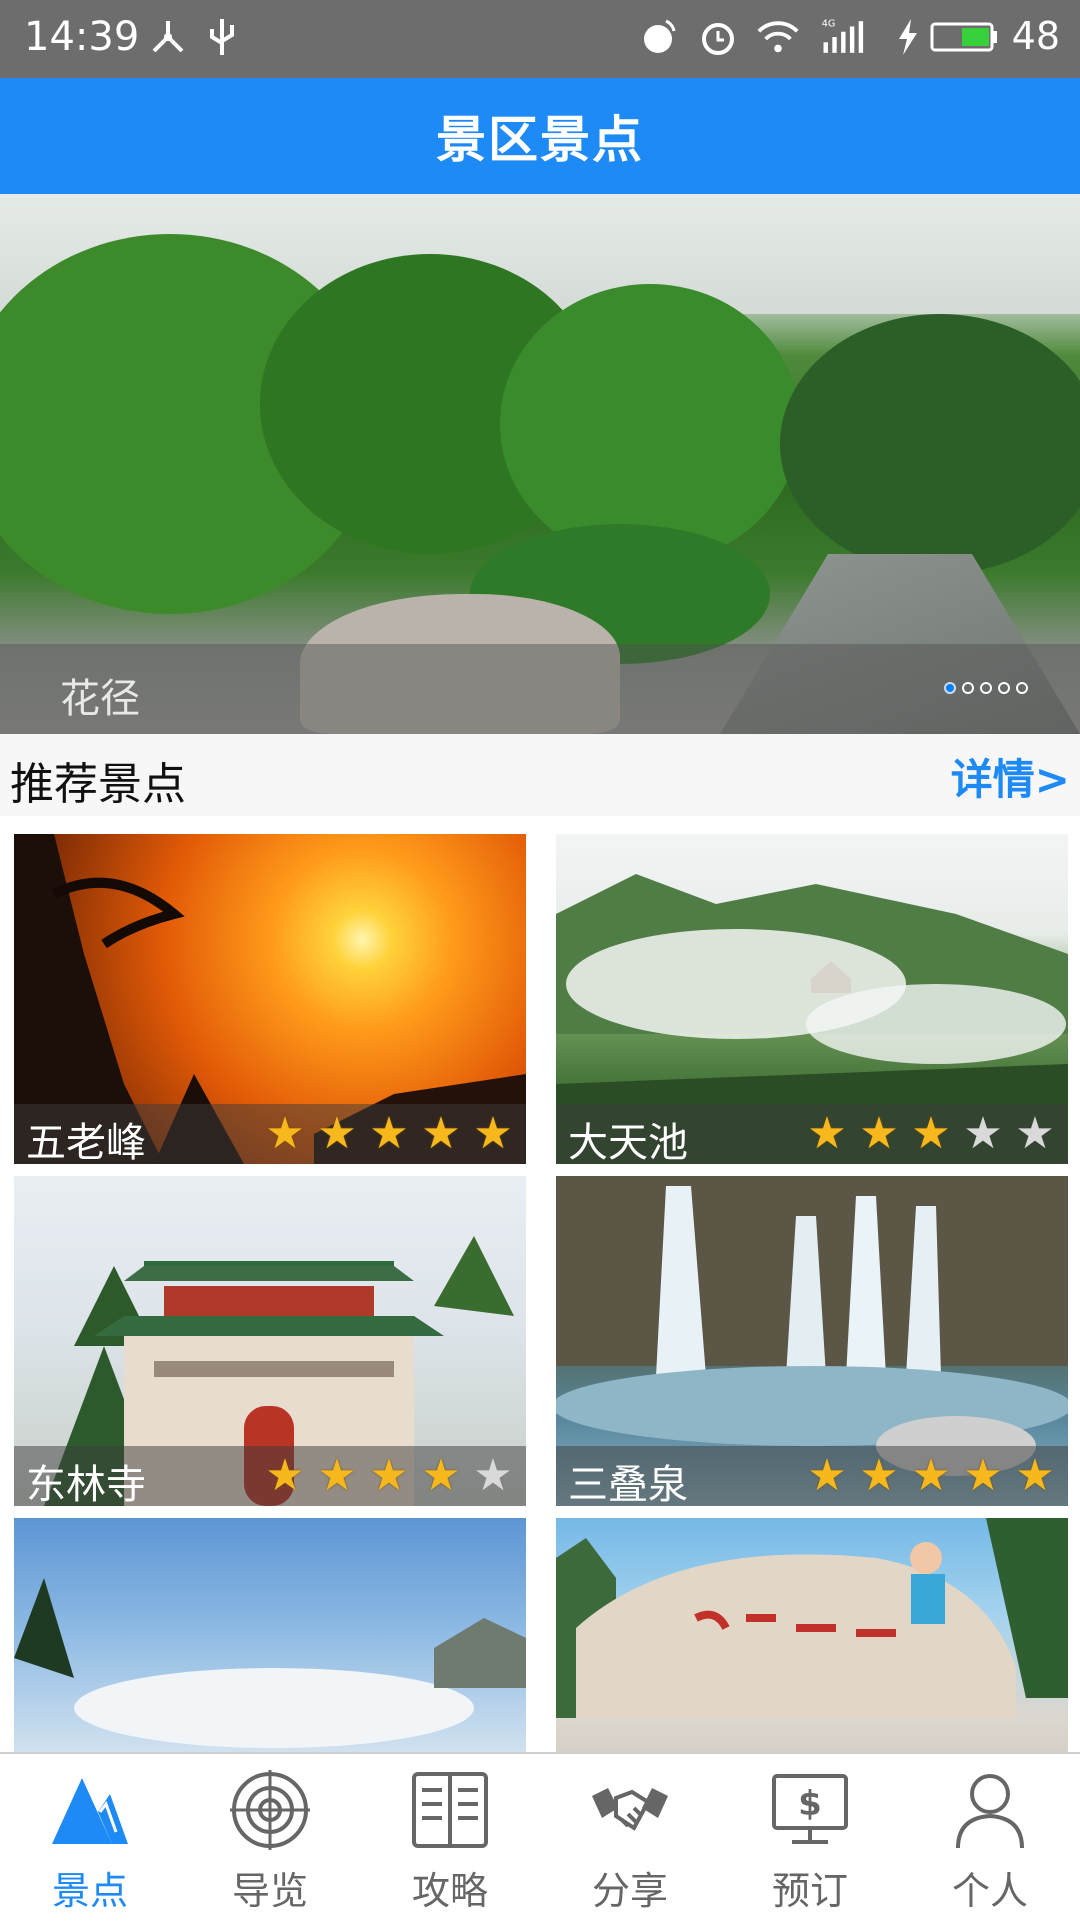 Image resolution: width=1080 pixels, height=1922 pixels. I want to click on target-icon, so click(270, 1810).